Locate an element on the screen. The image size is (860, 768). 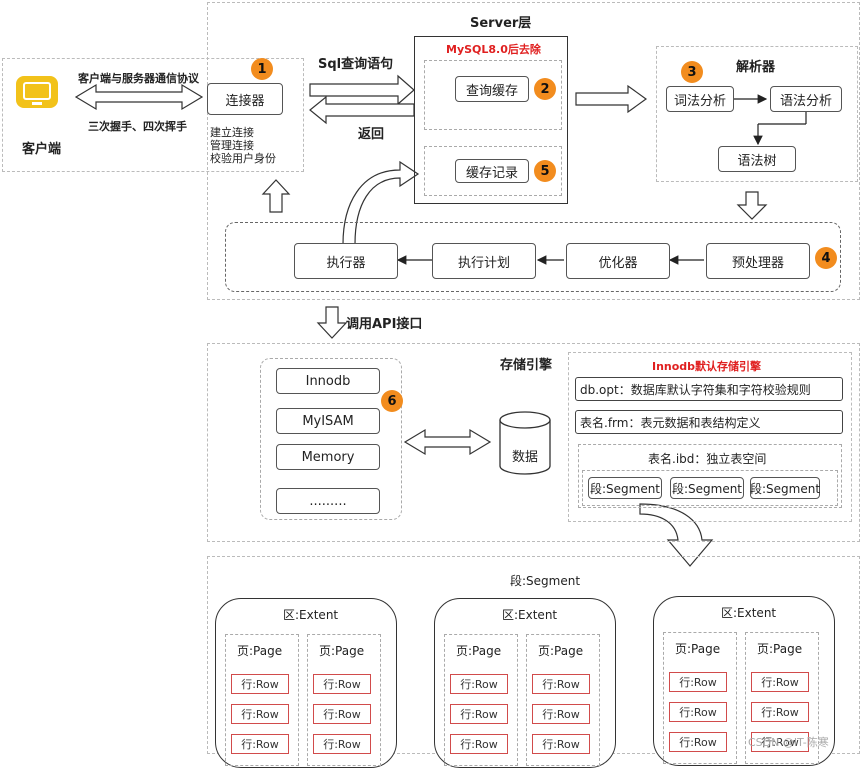
data-label: 数据 is located at coordinates (525, 457).